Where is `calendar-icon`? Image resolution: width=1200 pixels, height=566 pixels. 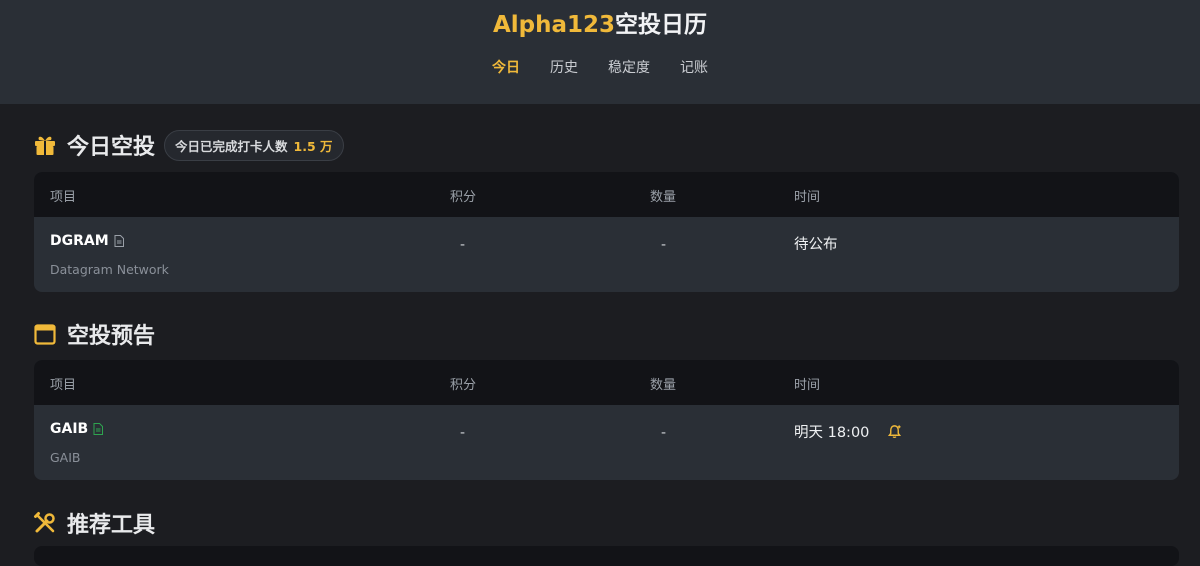
calendar-icon is located at coordinates (45, 334).